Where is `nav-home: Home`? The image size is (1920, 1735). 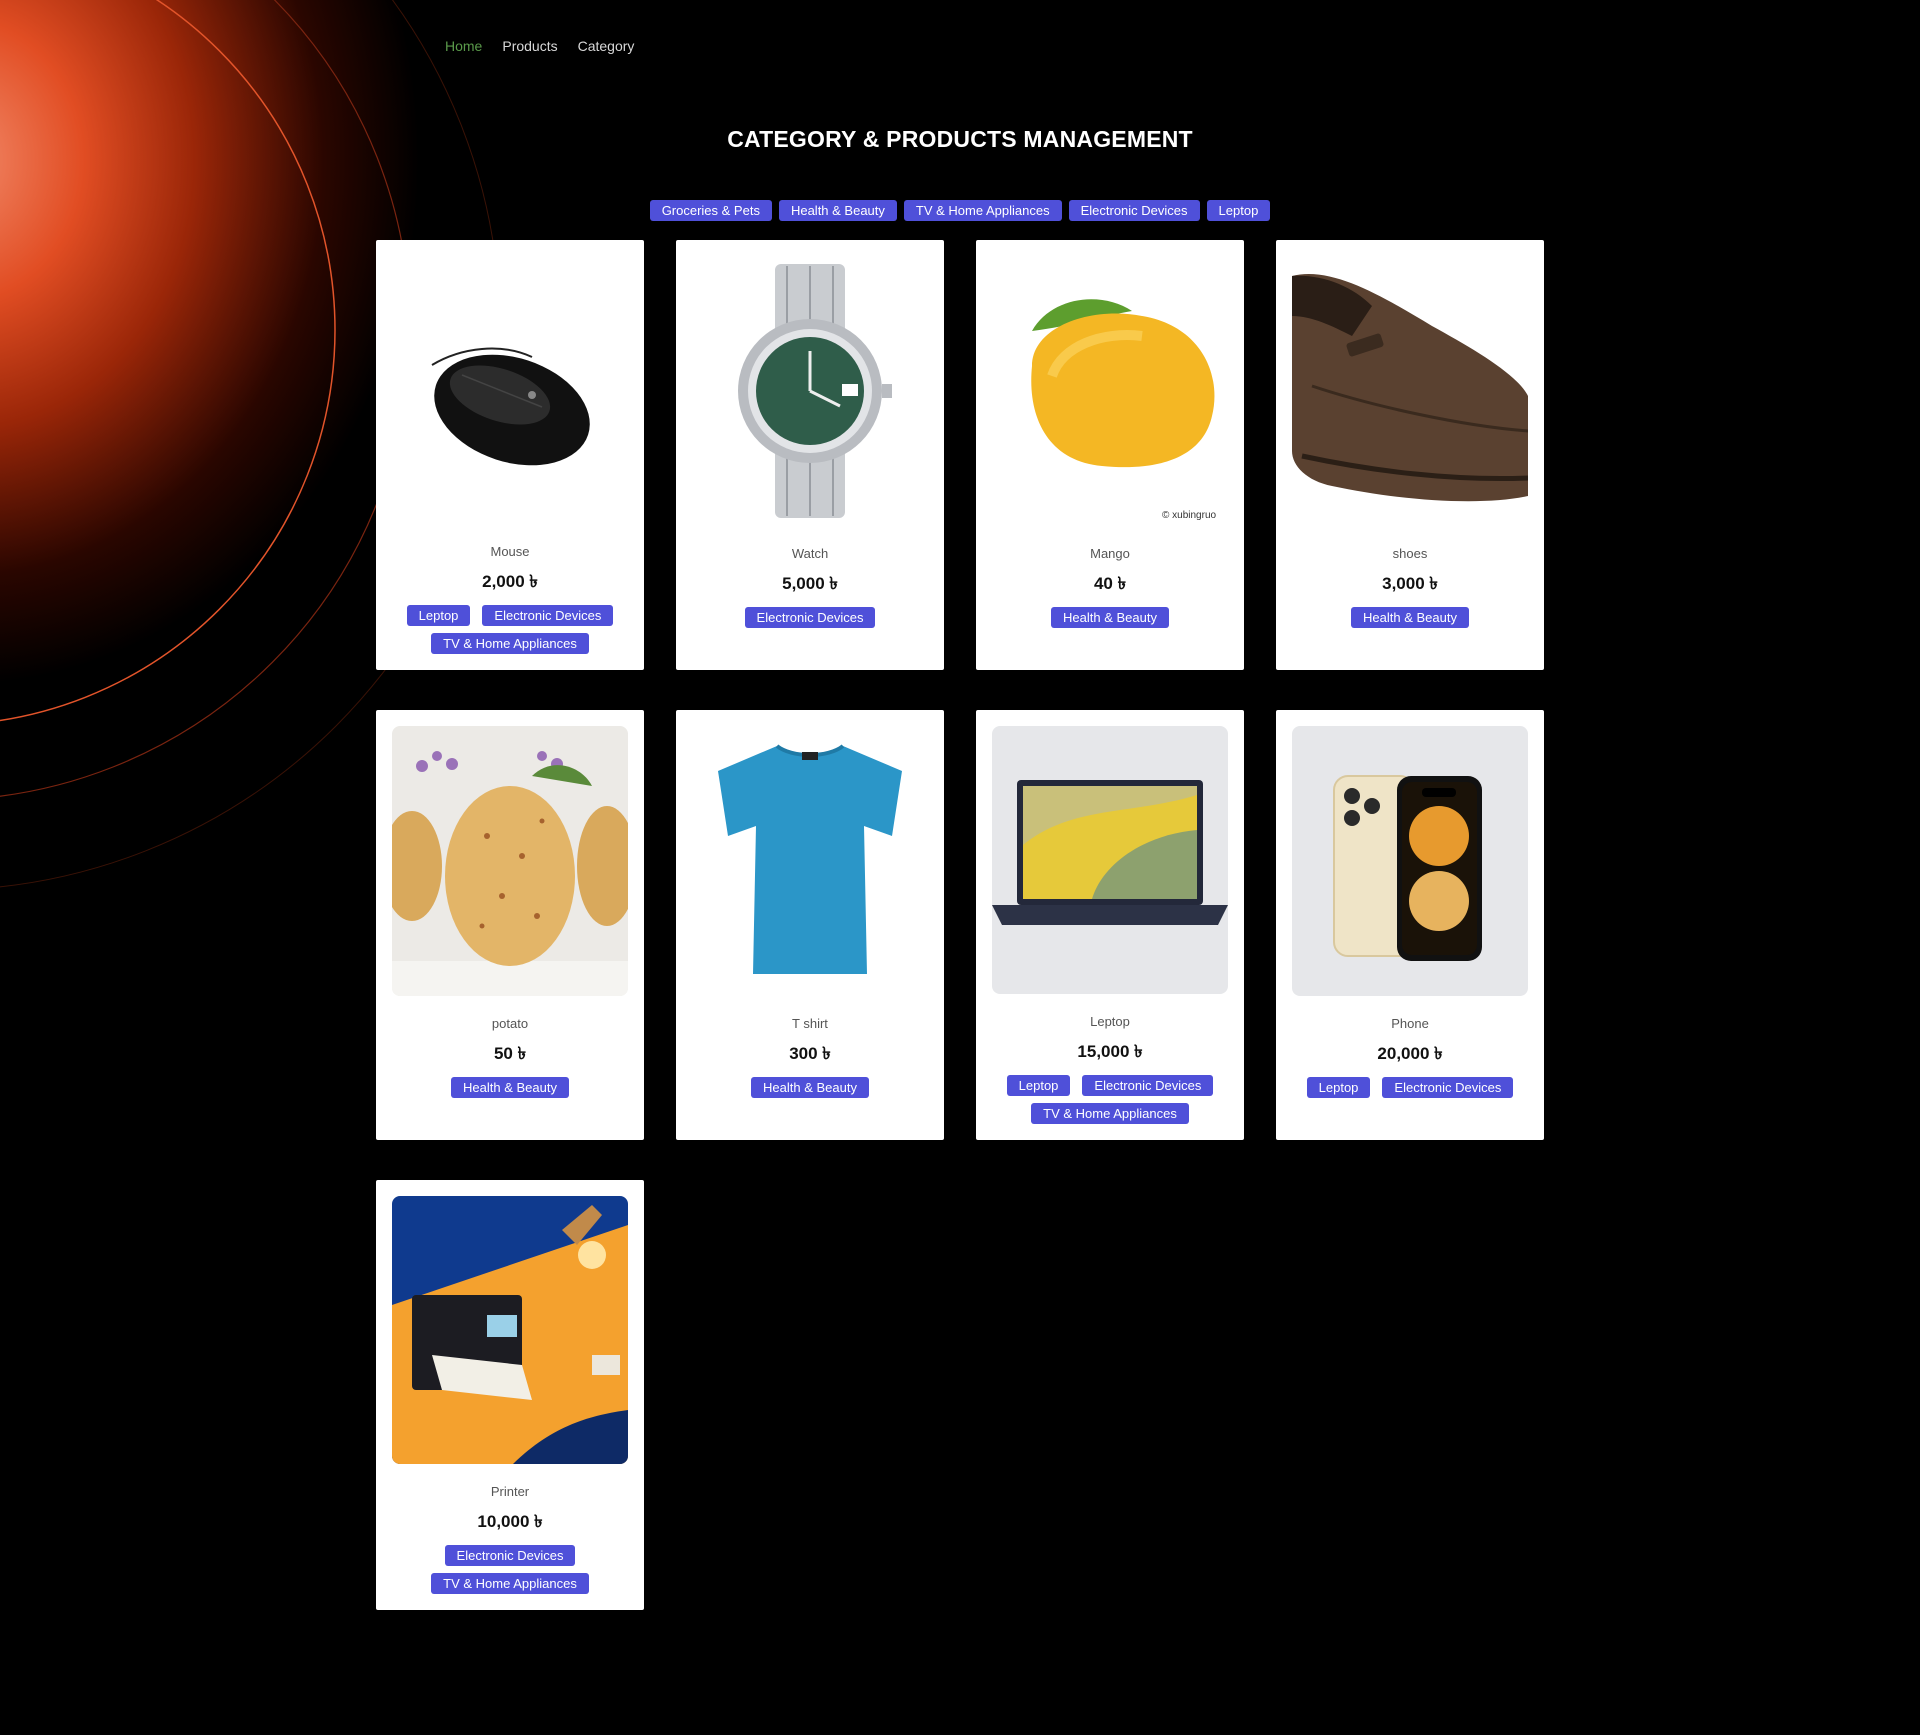 nav-home: Home is located at coordinates (463, 46).